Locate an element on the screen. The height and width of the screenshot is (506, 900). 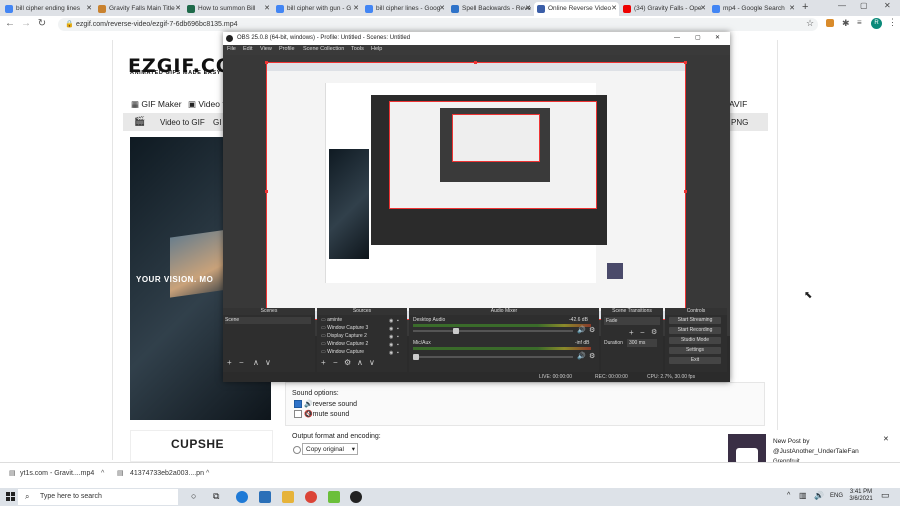
browser-tab: Gravity Falls Main Title ✕ is located at coordinates (139, 9).